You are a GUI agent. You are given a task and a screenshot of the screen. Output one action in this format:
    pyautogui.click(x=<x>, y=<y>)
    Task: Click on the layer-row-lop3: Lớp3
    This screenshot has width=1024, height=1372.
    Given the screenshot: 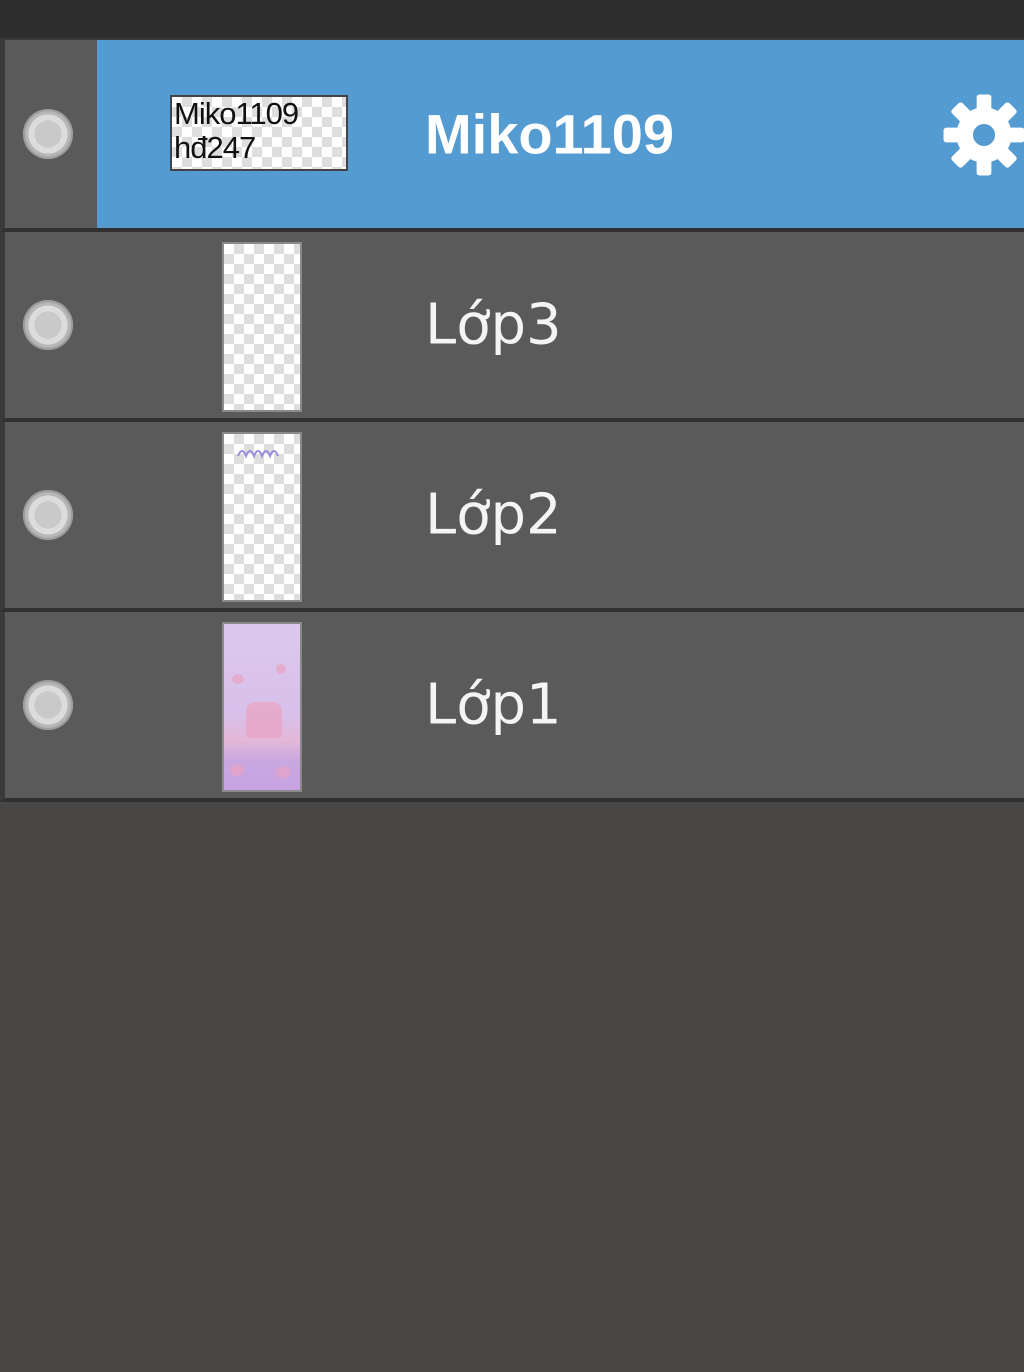 What is the action you would take?
    pyautogui.click(x=512, y=327)
    